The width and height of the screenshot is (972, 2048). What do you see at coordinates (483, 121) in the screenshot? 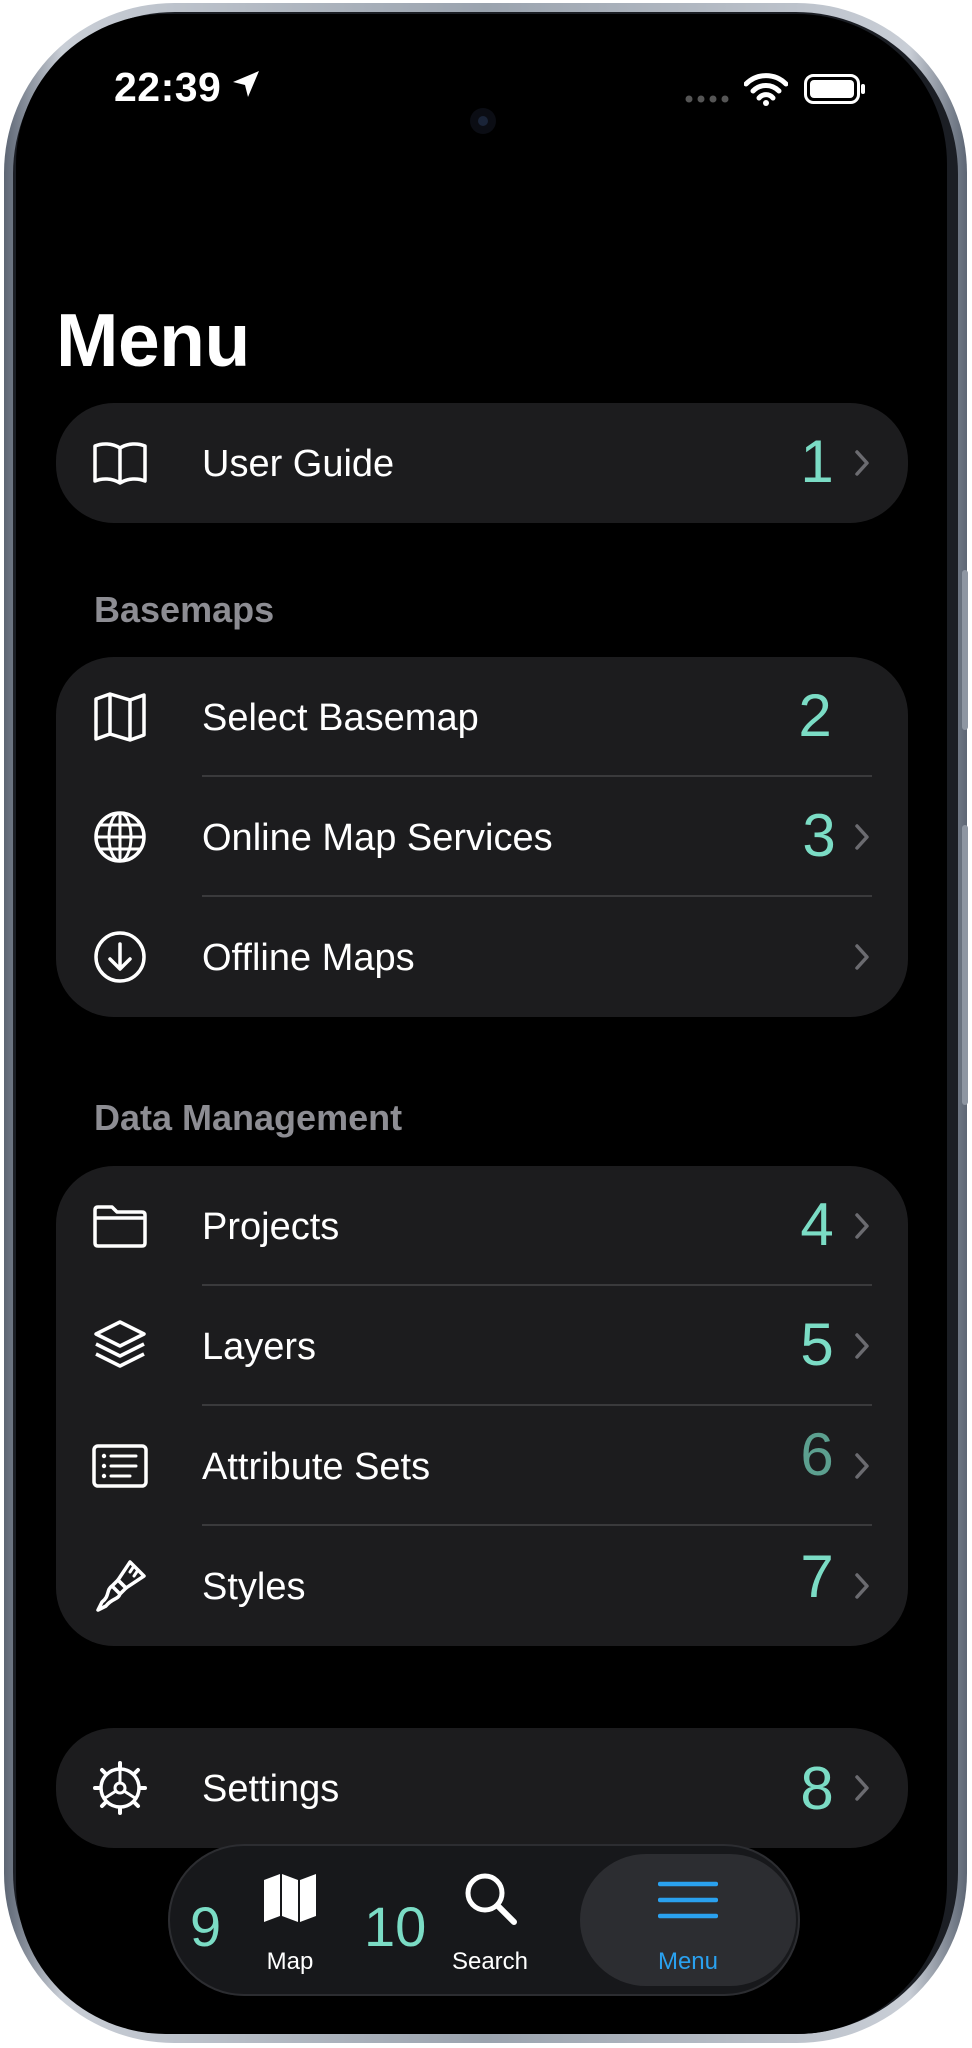
I see `front-camera` at bounding box center [483, 121].